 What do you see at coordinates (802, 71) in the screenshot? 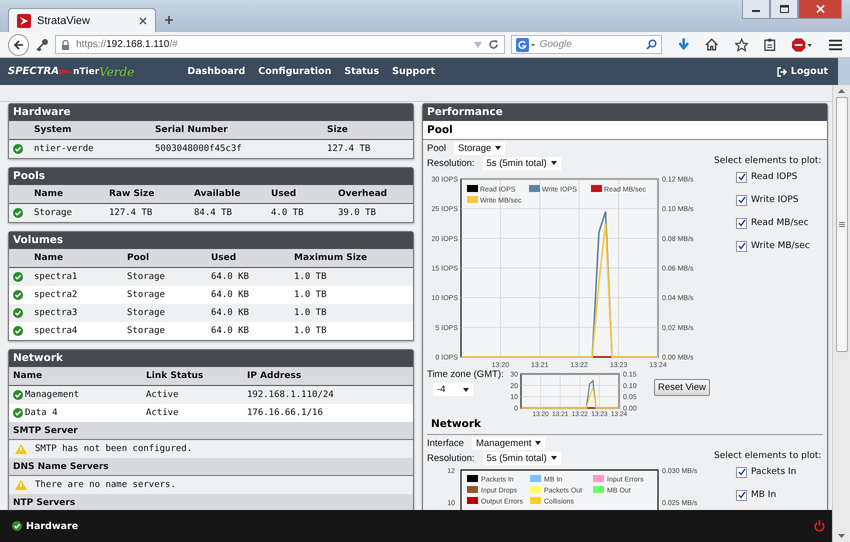
I see `logout-link: Logout` at bounding box center [802, 71].